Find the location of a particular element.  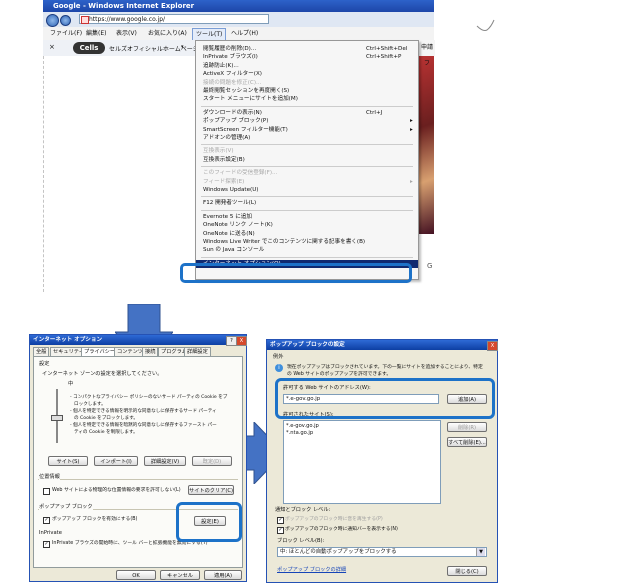

favorite-link: セルズオフィシャルホームページ is located at coordinates (154, 48).